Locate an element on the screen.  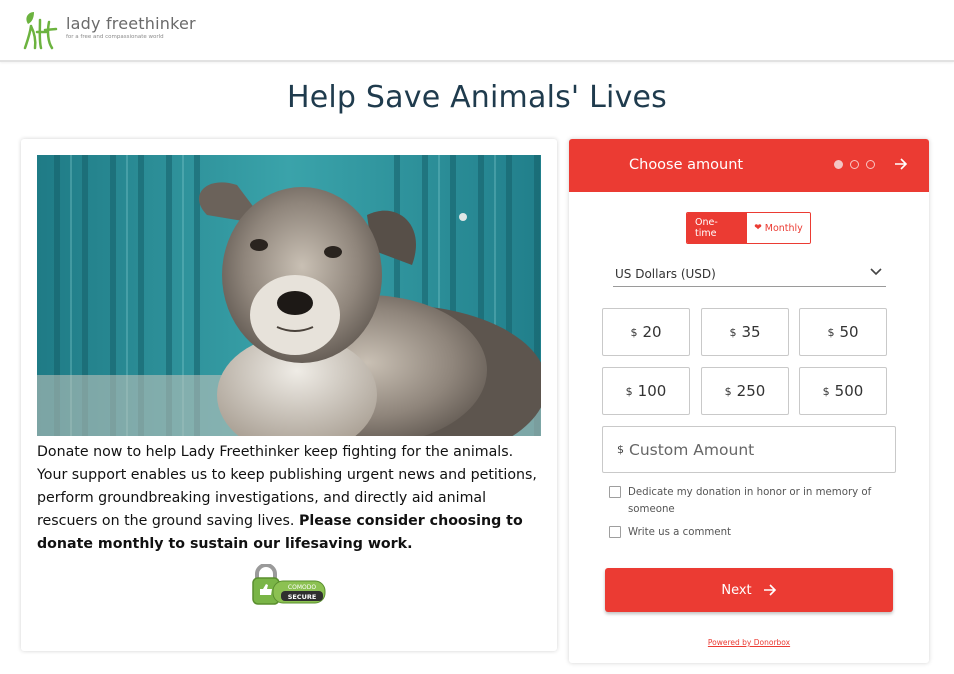
amount-option-250: $250 is located at coordinates (745, 391).